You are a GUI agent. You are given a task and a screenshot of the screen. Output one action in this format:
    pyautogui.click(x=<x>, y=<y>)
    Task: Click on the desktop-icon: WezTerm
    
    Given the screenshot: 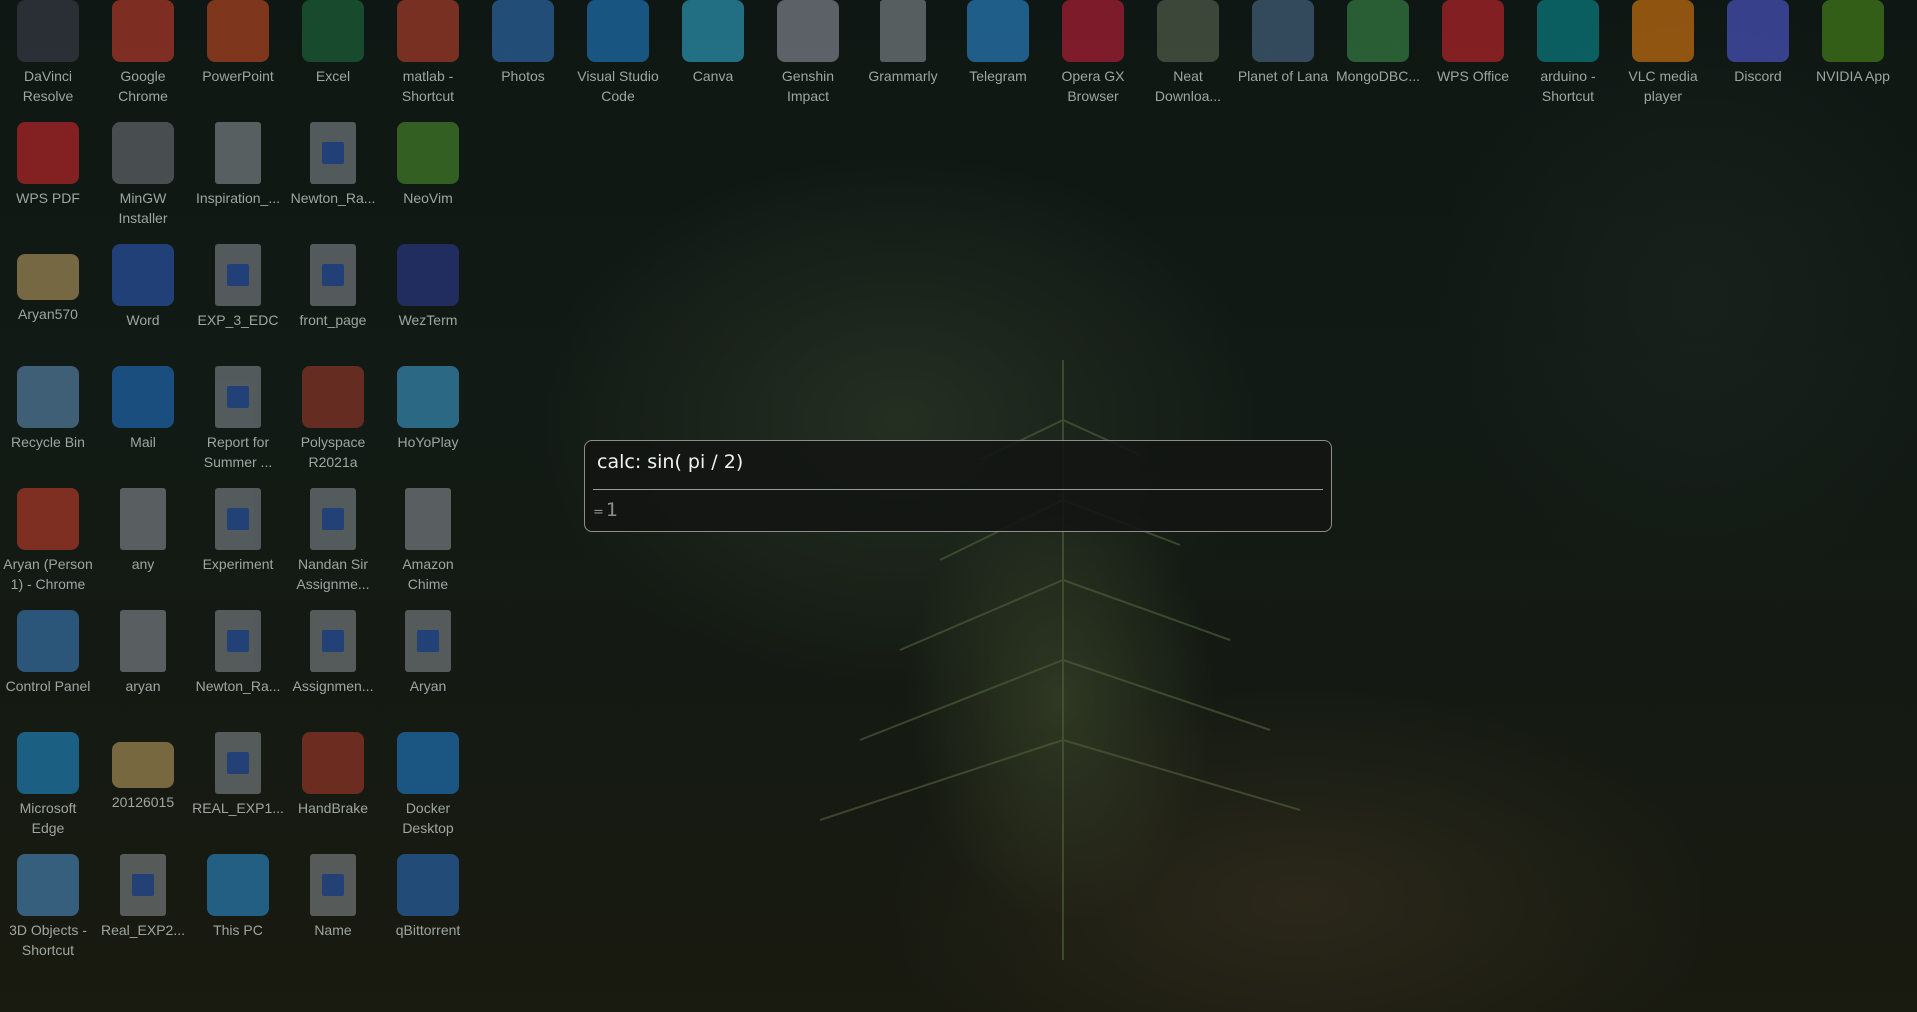 What is the action you would take?
    pyautogui.click(x=428, y=304)
    